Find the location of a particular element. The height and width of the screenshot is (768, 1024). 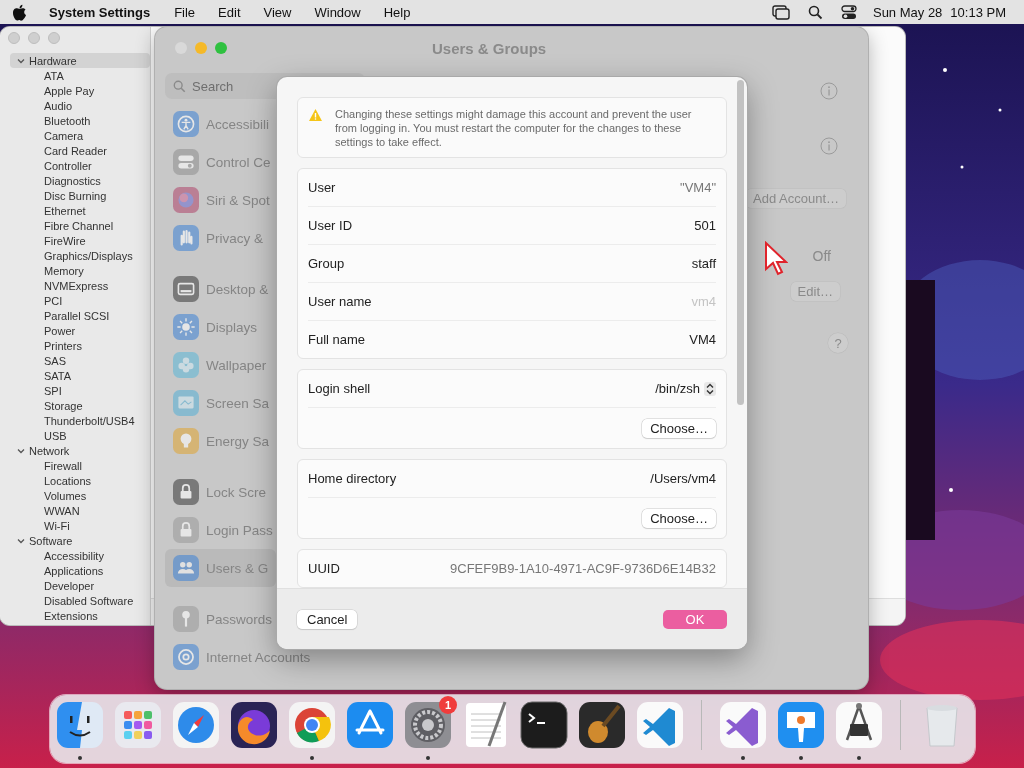

tree-item: Controller is located at coordinates (80, 165).